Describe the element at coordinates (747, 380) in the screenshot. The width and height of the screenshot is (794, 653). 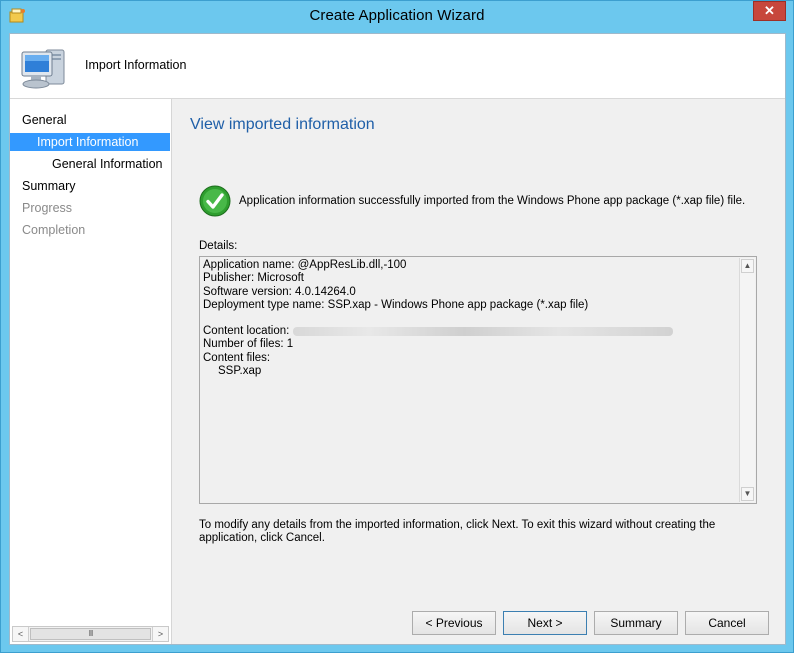
I see `details-vertical-scrollbar: ▲ ▼` at that location.